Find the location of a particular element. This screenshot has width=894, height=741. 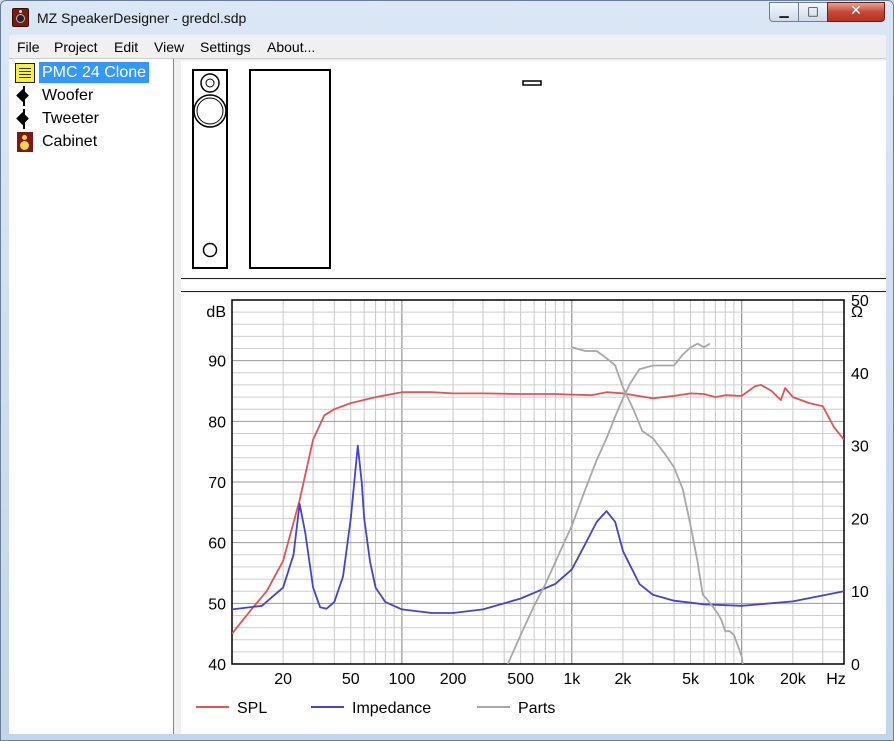

tree-item-tweeter: Tweeter is located at coordinates (93, 119).